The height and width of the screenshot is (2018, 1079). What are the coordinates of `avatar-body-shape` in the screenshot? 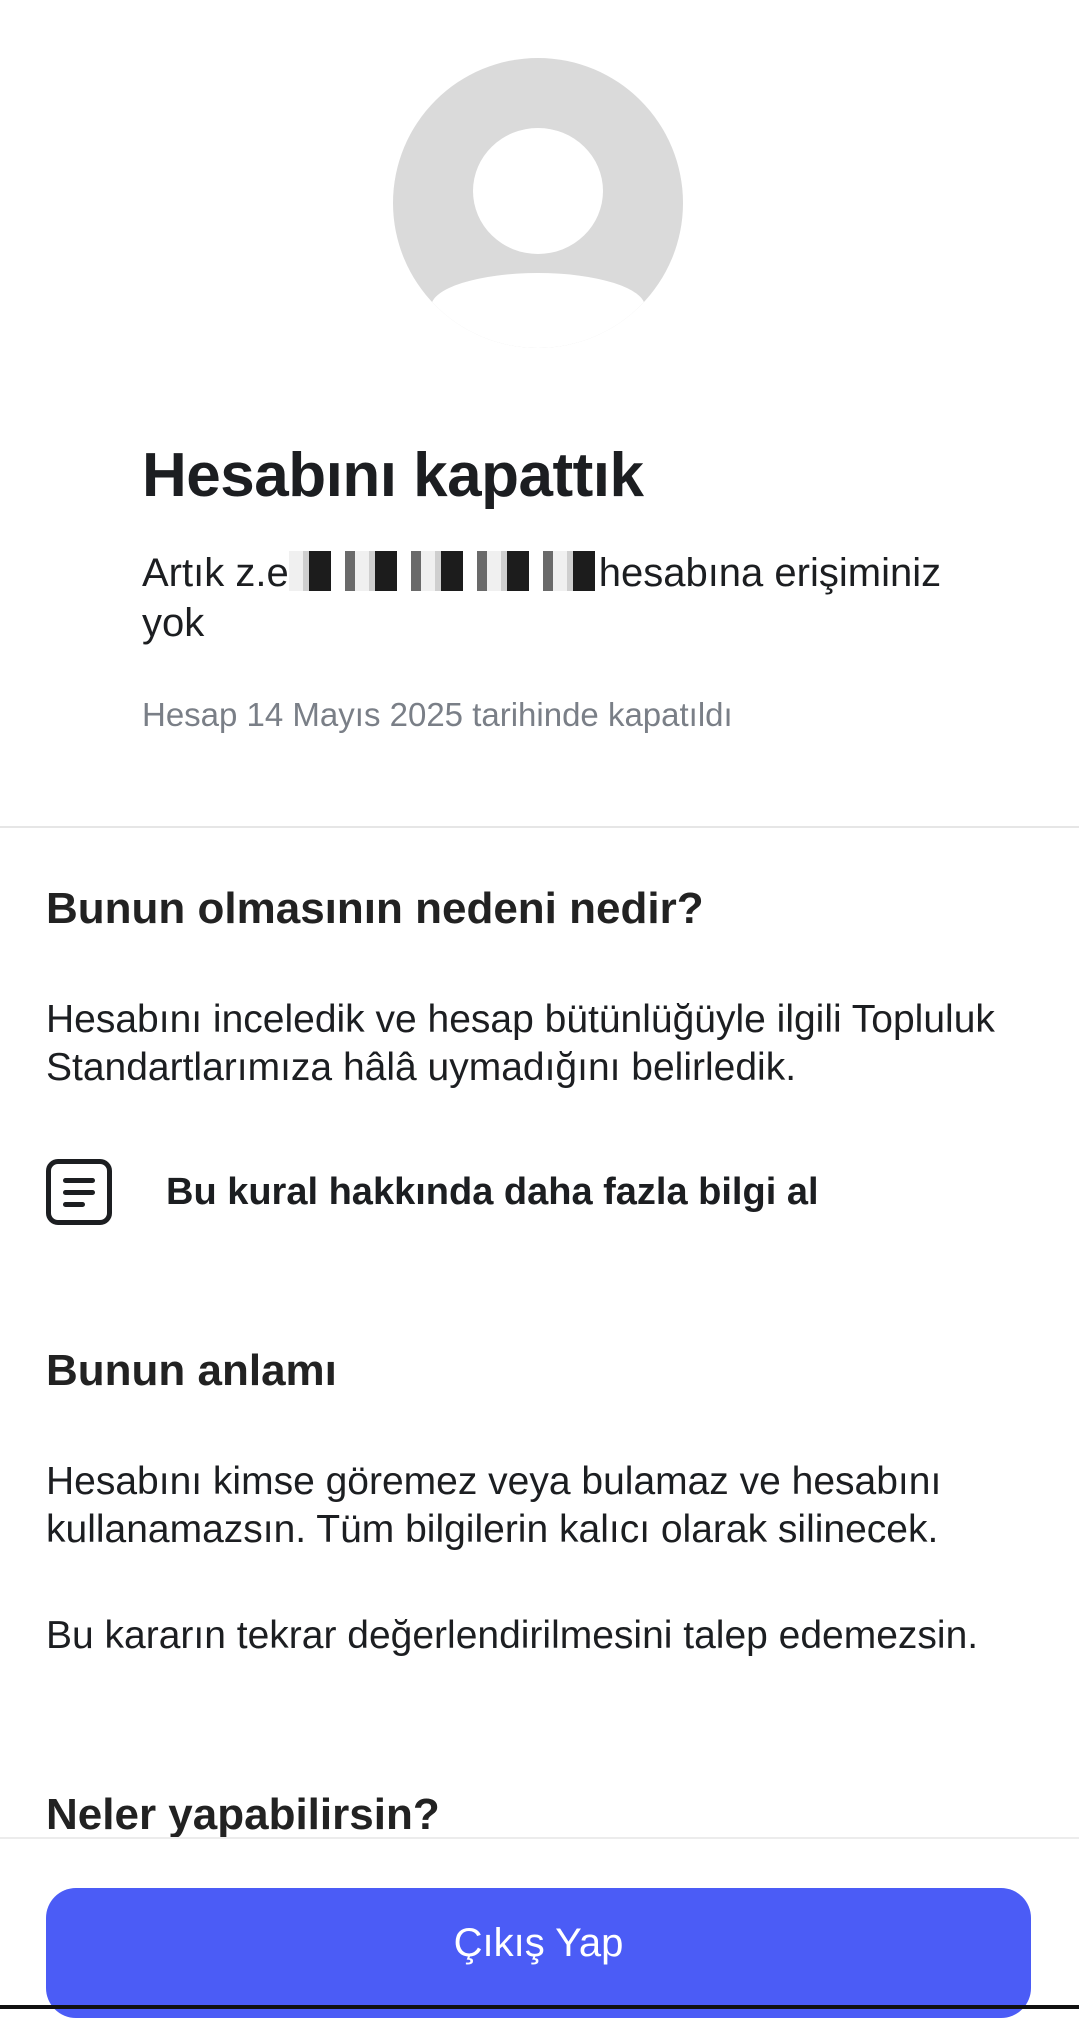 It's located at (538, 310).